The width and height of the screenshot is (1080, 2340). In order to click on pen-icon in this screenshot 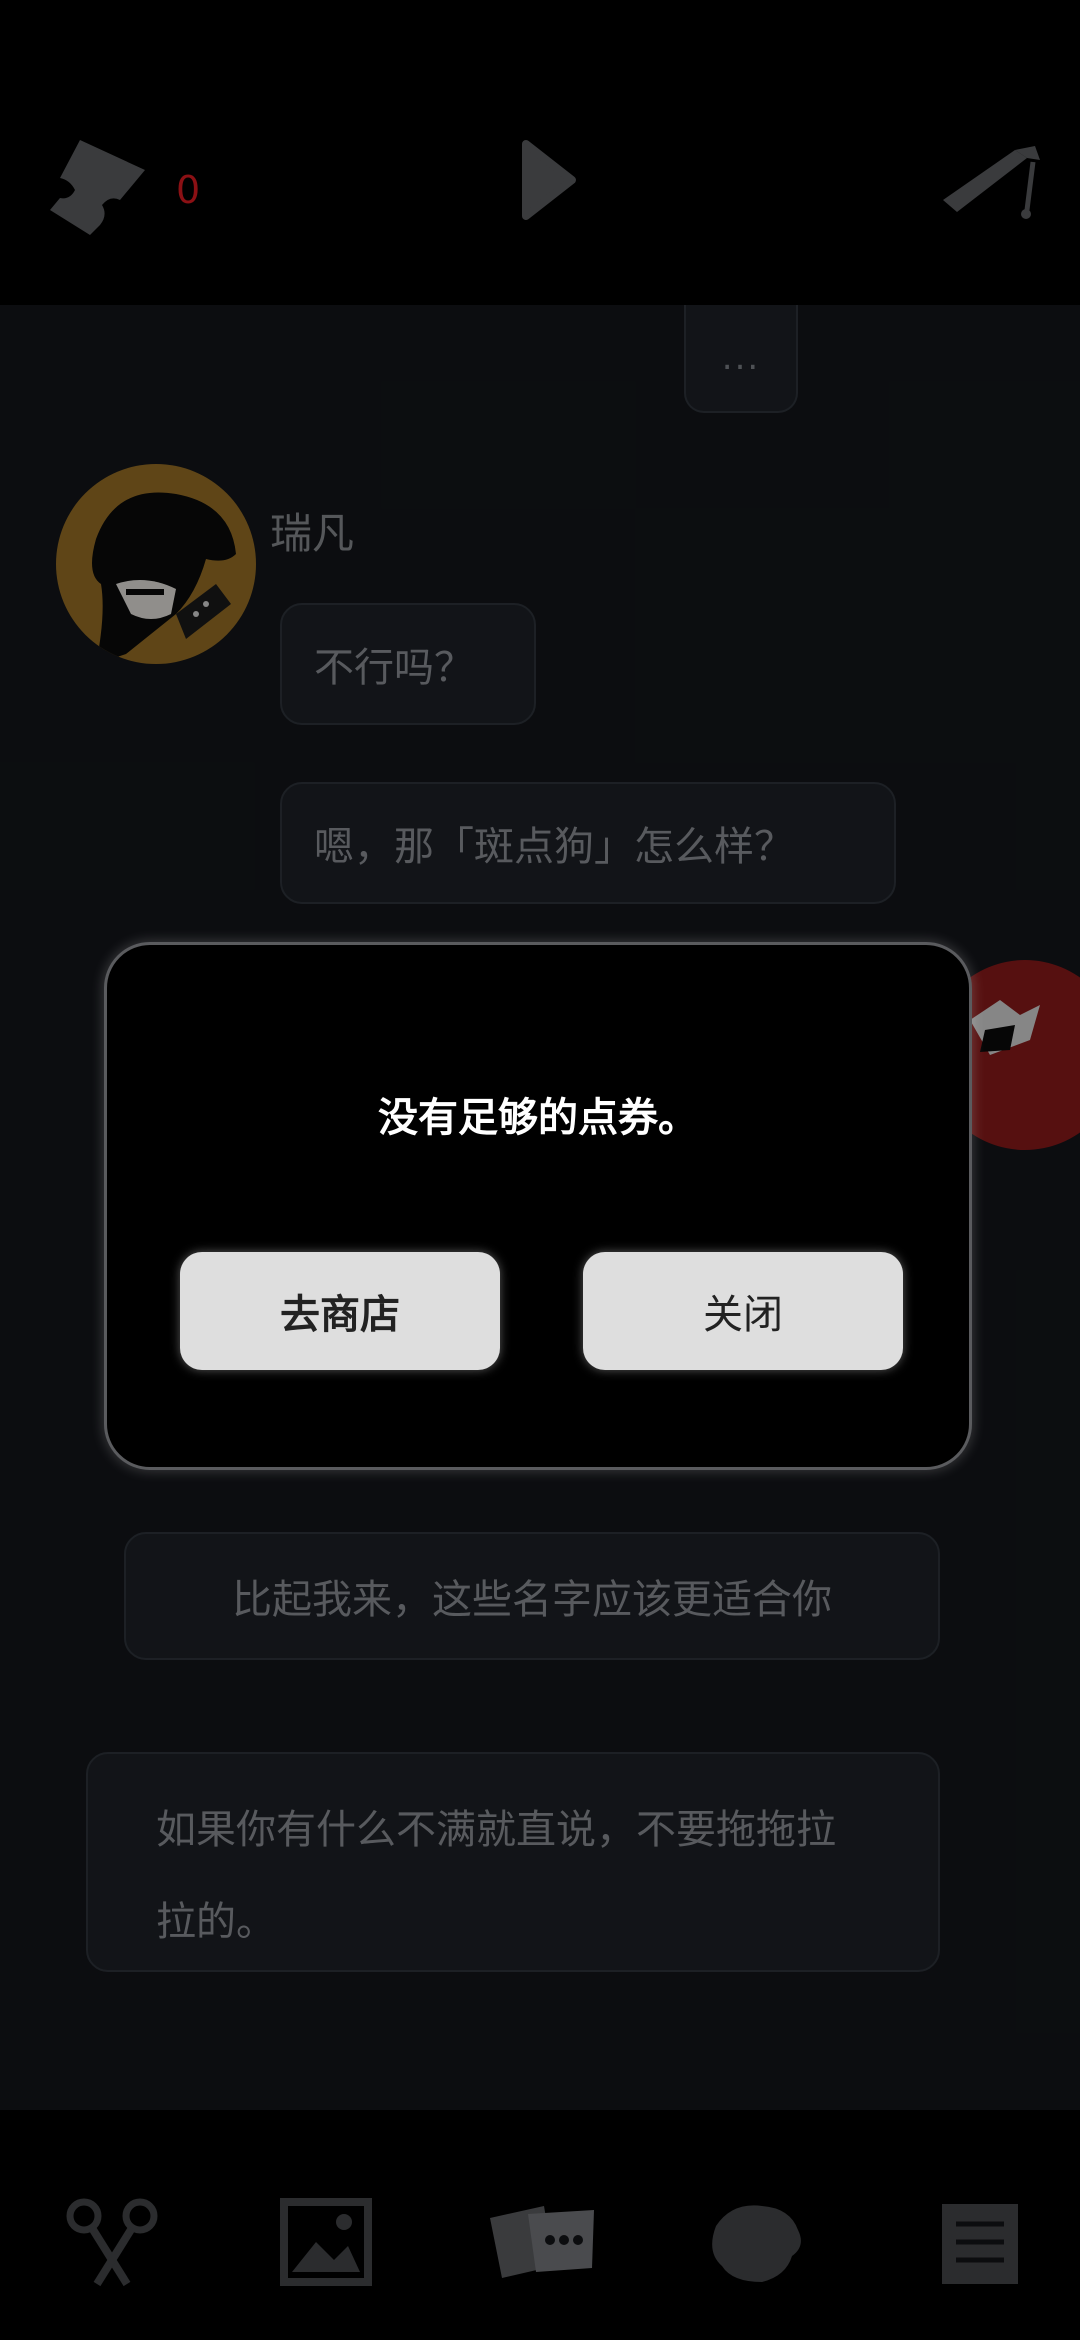, I will do `click(991, 190)`.